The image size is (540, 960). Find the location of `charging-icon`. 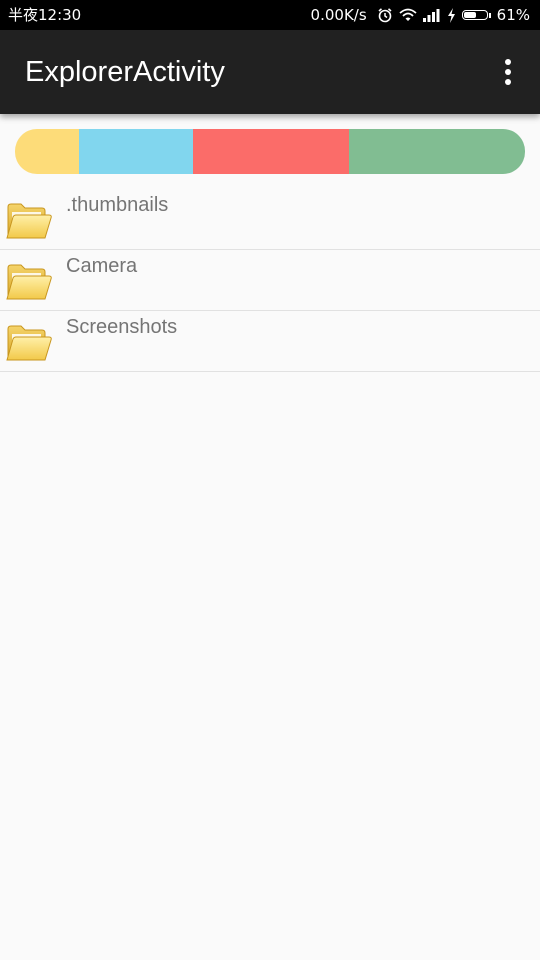

charging-icon is located at coordinates (451, 15).